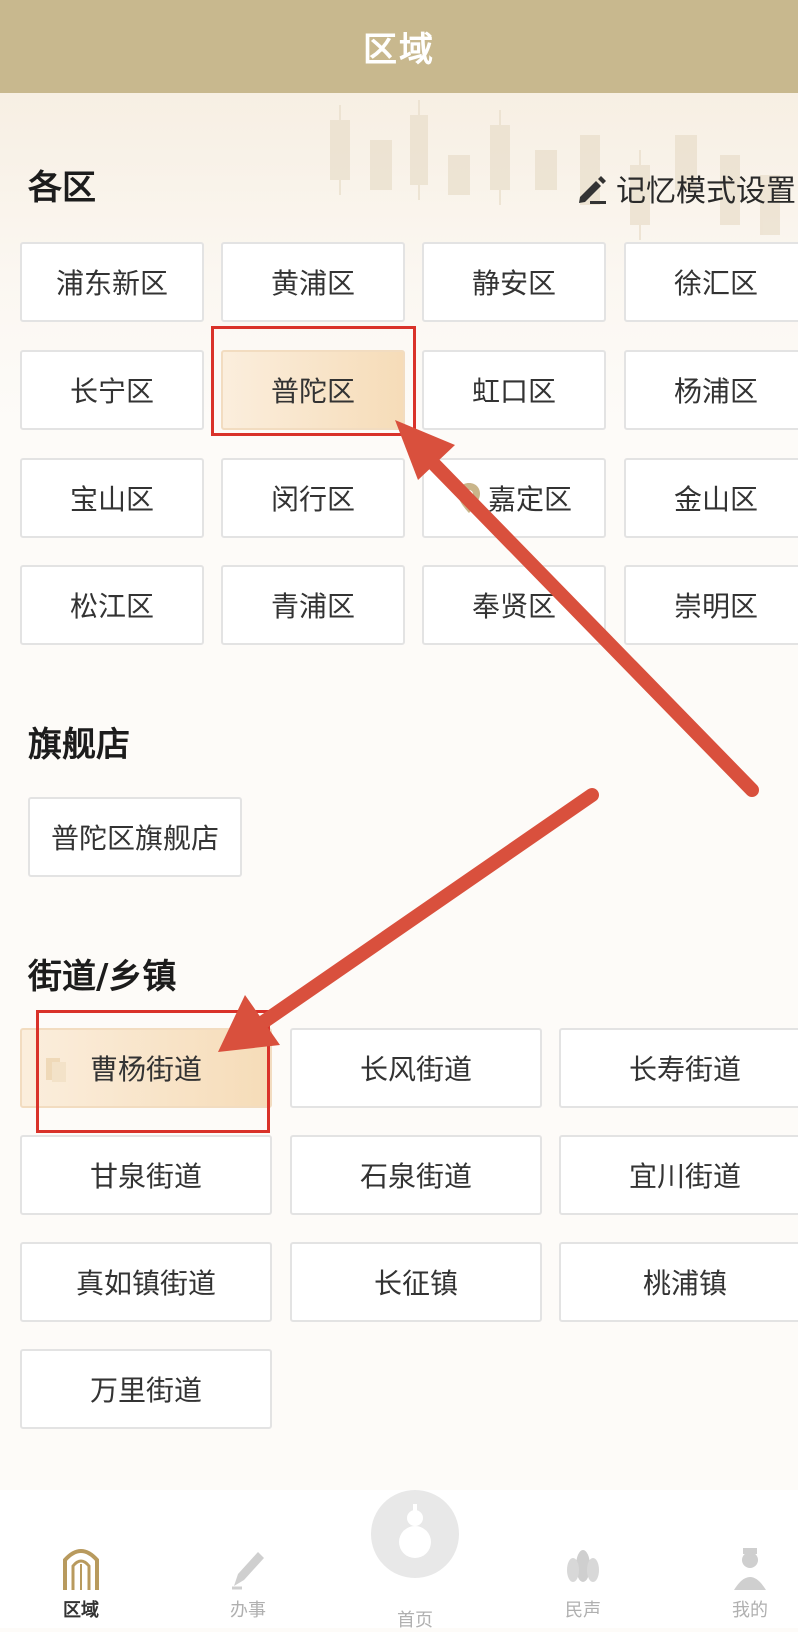 The image size is (798, 1632). What do you see at coordinates (112, 605) in the screenshot?
I see `district-songjiang: 松江区` at bounding box center [112, 605].